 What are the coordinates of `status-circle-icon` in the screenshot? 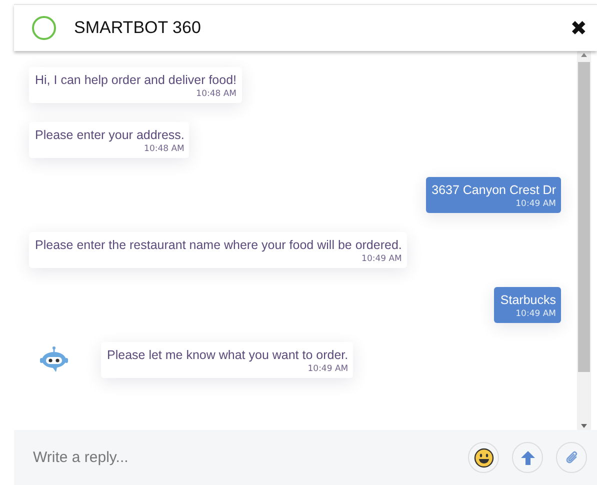 It's located at (44, 28).